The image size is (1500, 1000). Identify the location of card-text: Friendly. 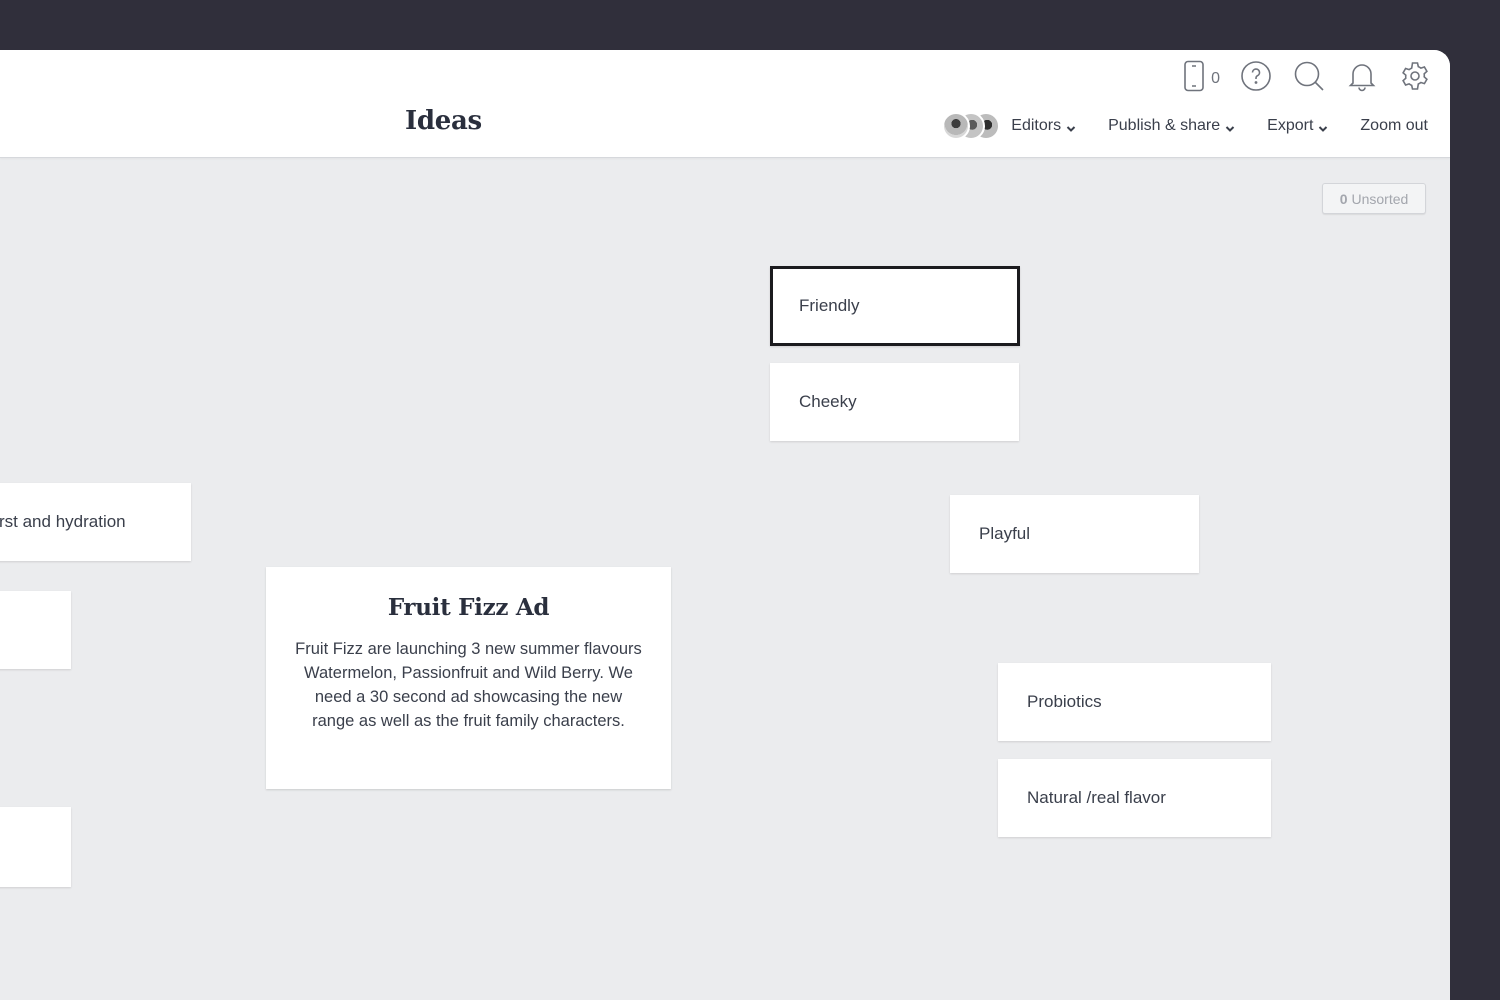
(829, 305).